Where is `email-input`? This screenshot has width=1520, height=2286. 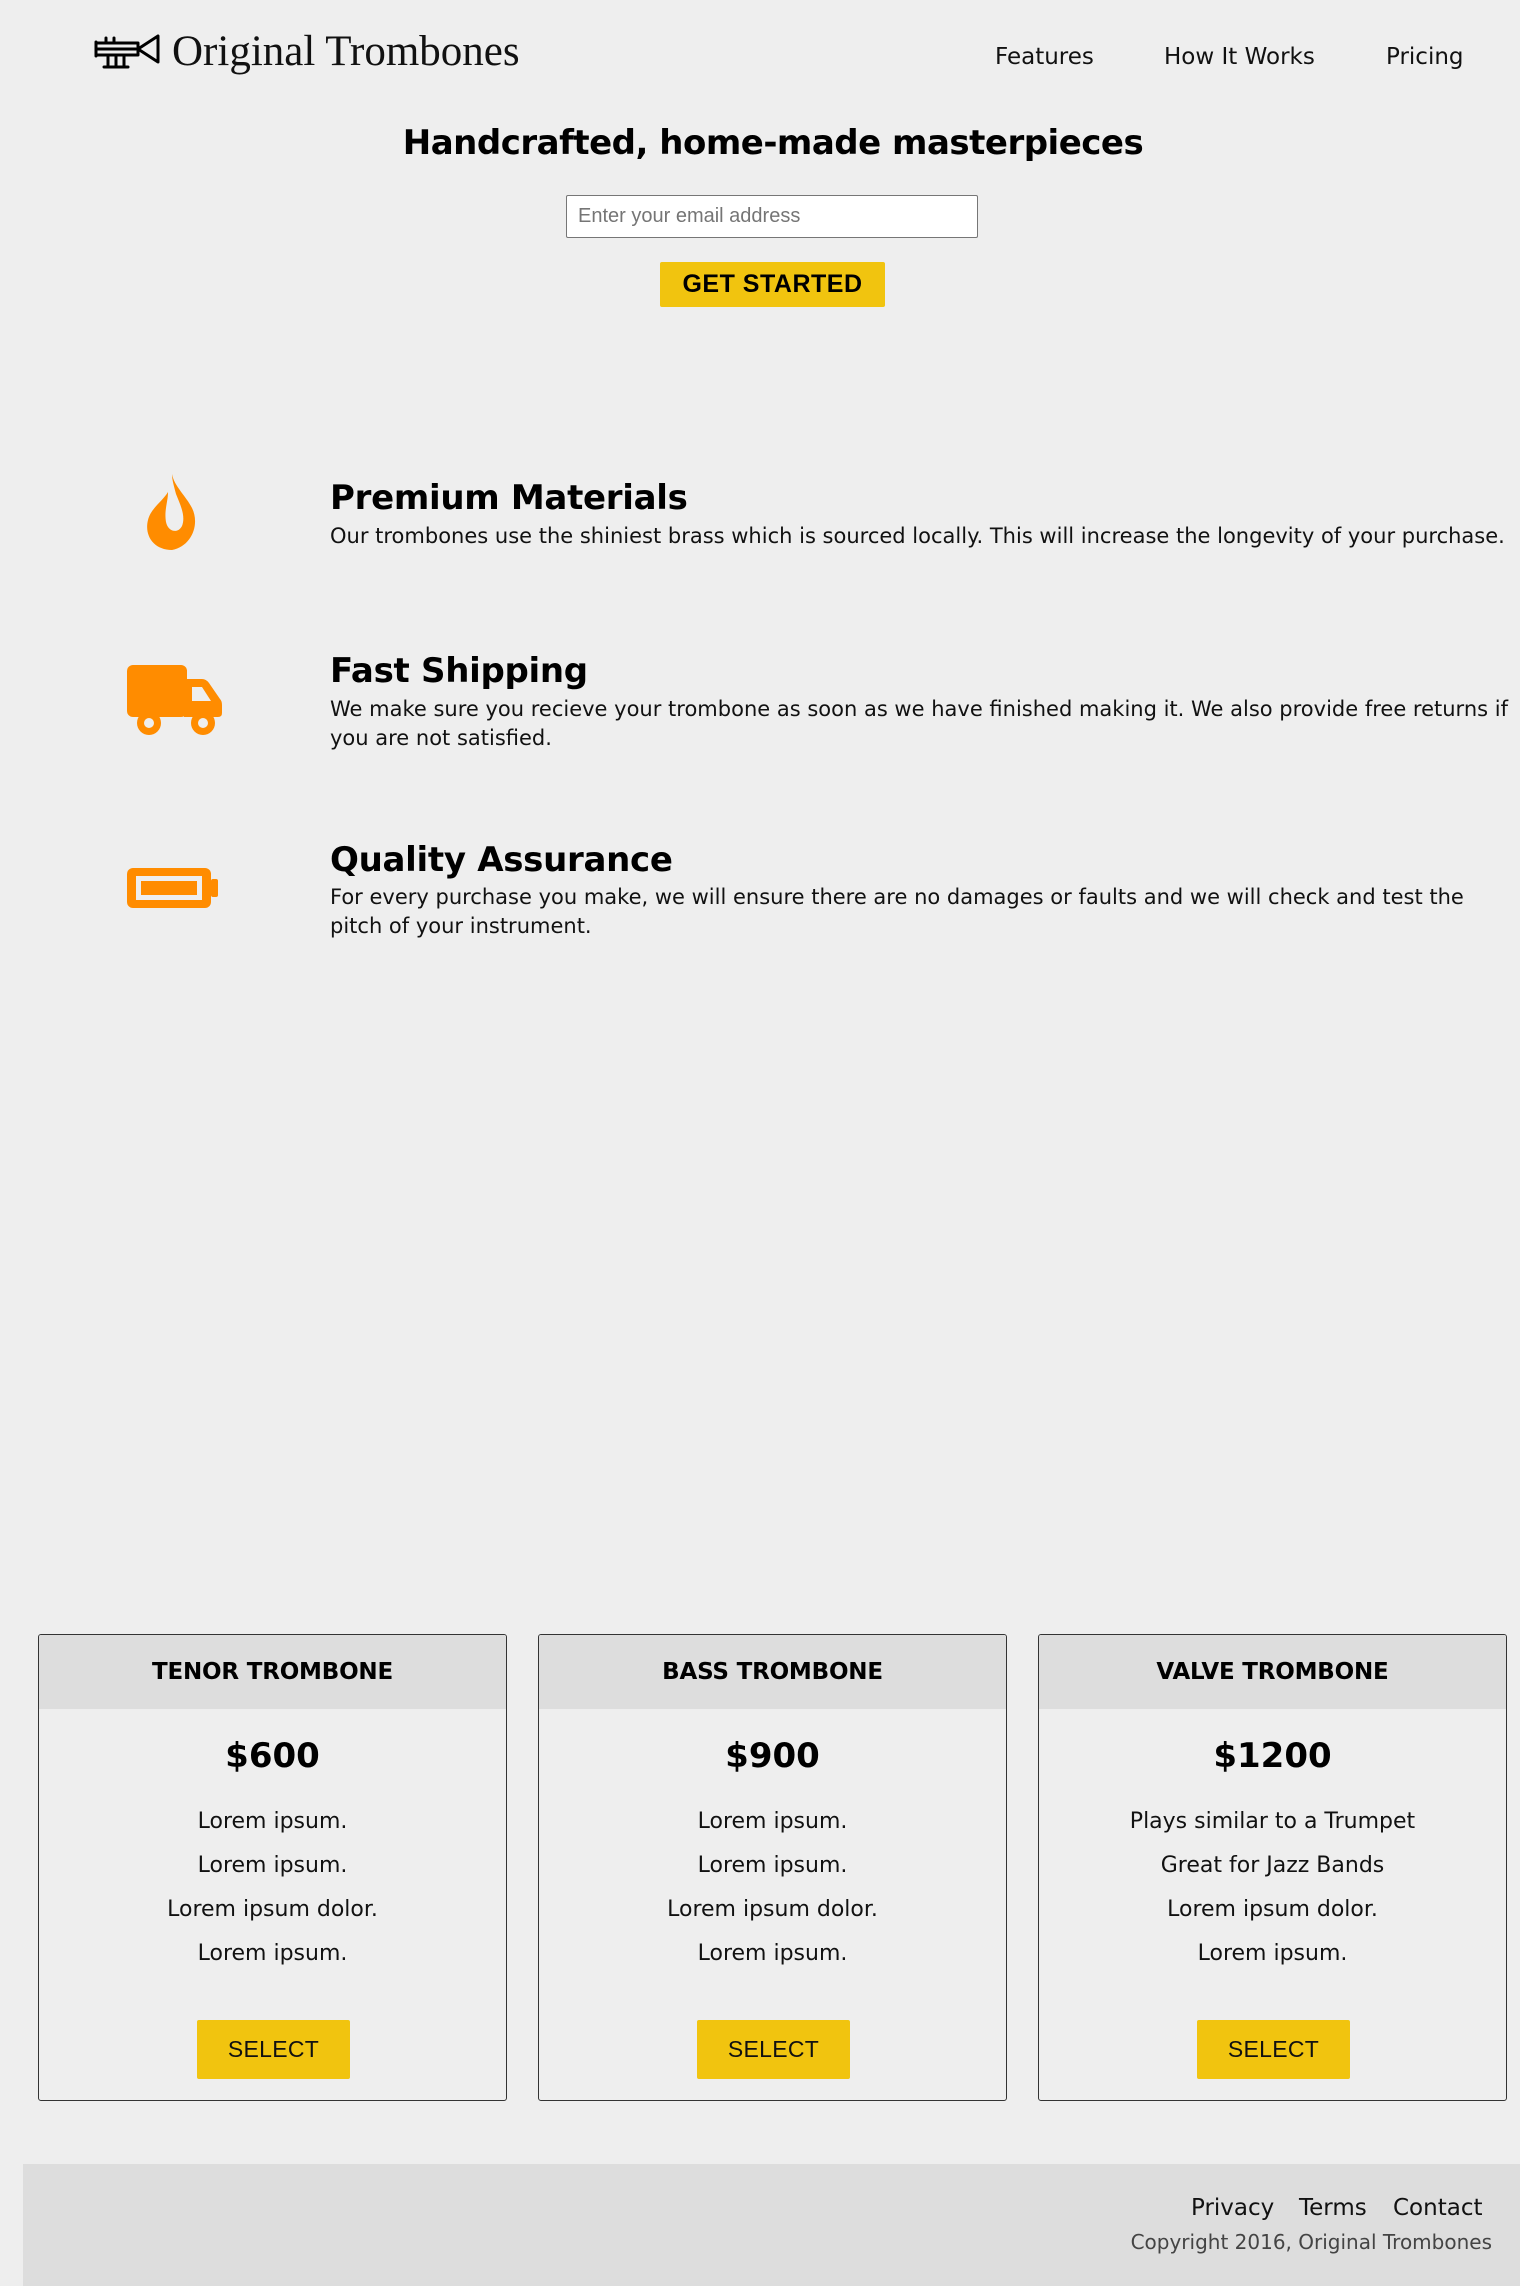
email-input is located at coordinates (772, 216).